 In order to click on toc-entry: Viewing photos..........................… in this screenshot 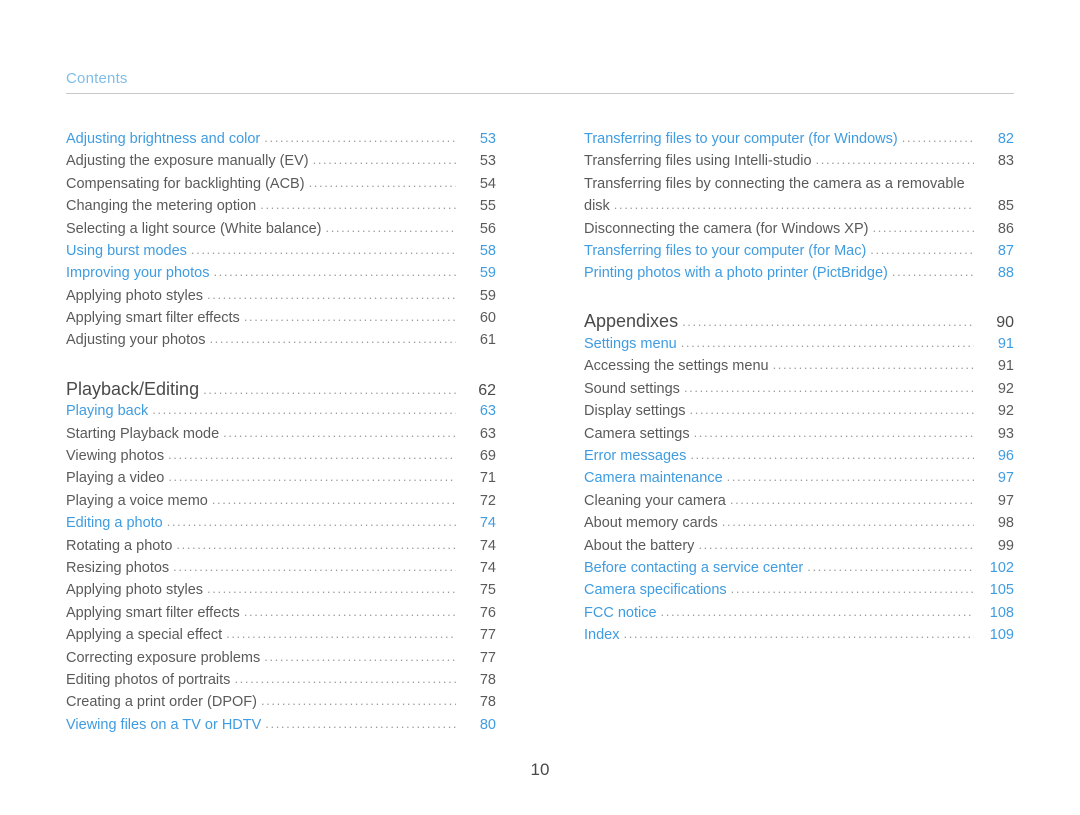, I will do `click(281, 456)`.